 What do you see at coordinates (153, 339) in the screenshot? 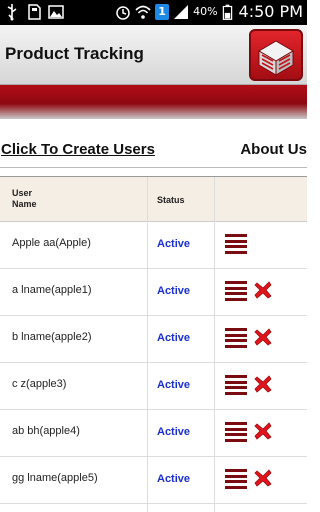
I see `table-row: b lname(apple2) Active` at bounding box center [153, 339].